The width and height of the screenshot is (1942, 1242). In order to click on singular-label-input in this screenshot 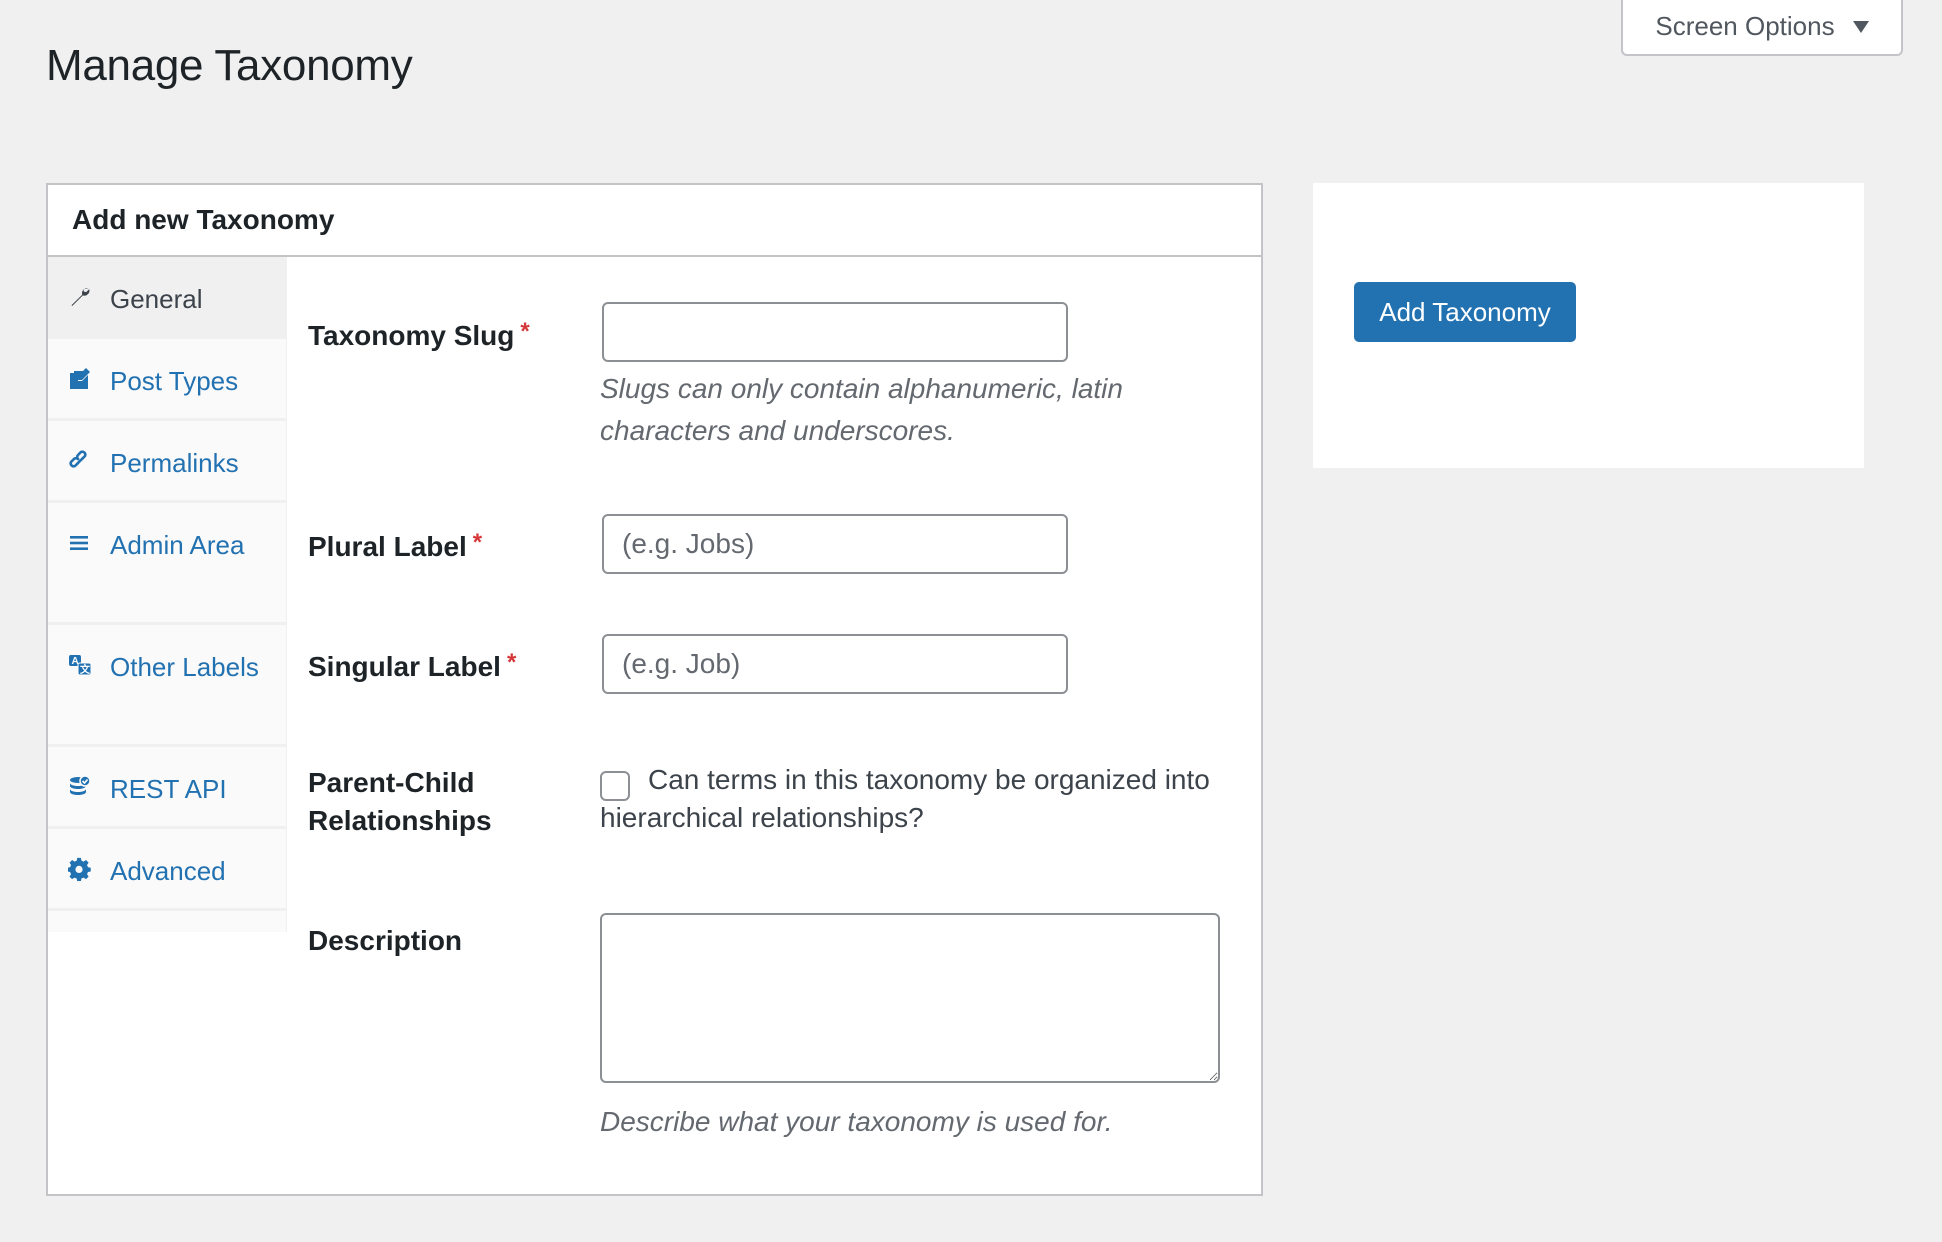, I will do `click(835, 664)`.